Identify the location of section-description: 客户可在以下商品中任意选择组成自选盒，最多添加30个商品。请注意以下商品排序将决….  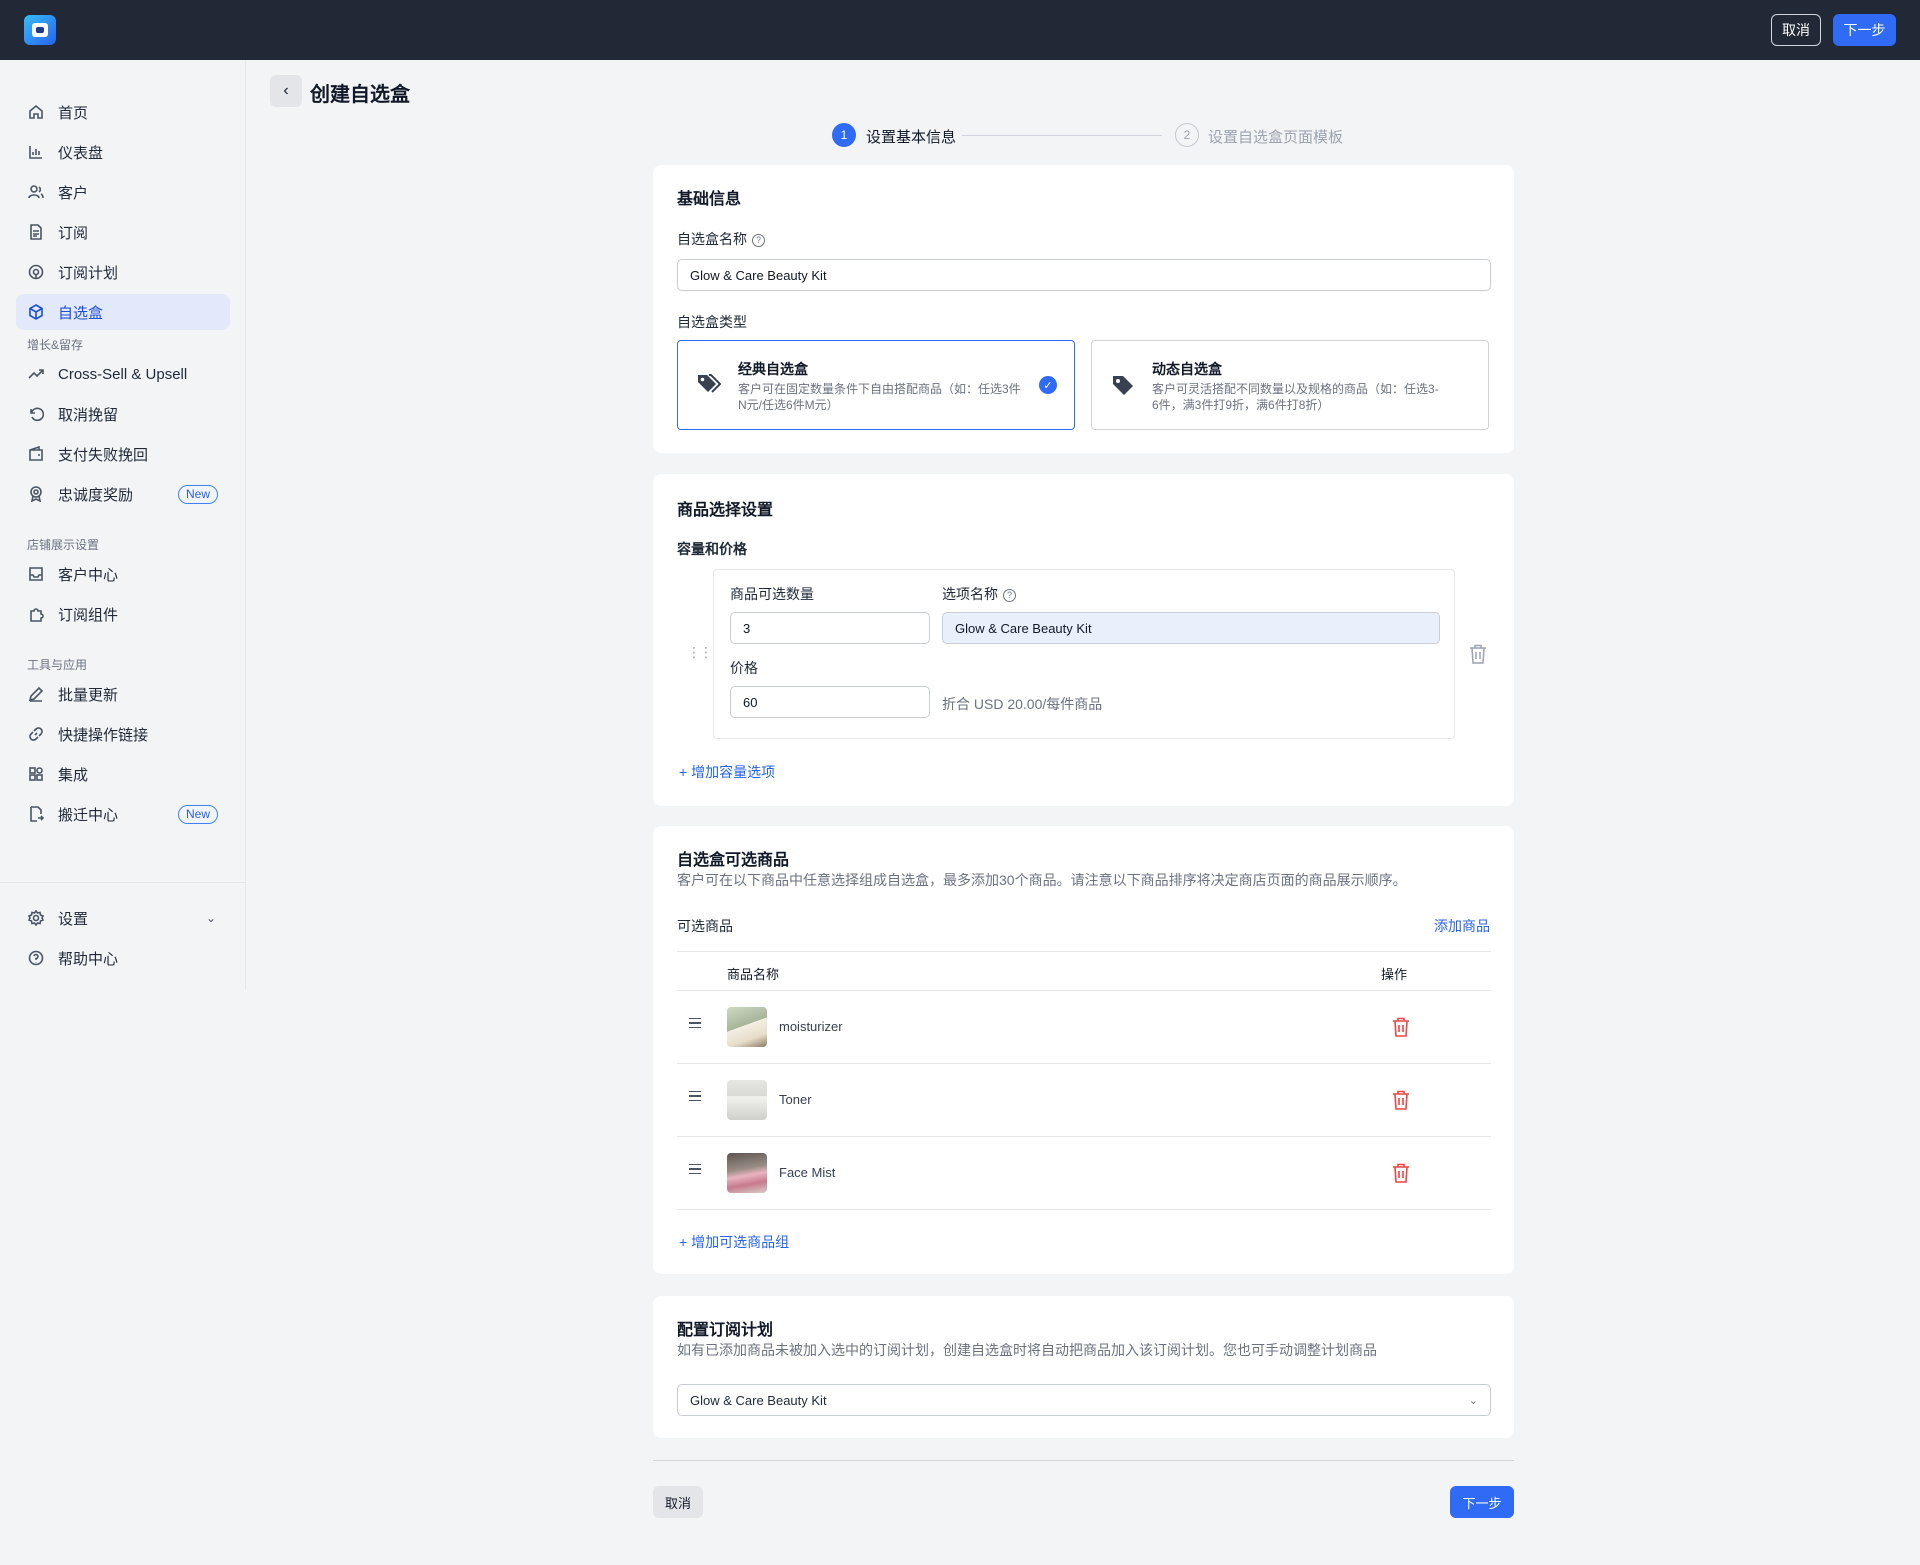
(1042, 880).